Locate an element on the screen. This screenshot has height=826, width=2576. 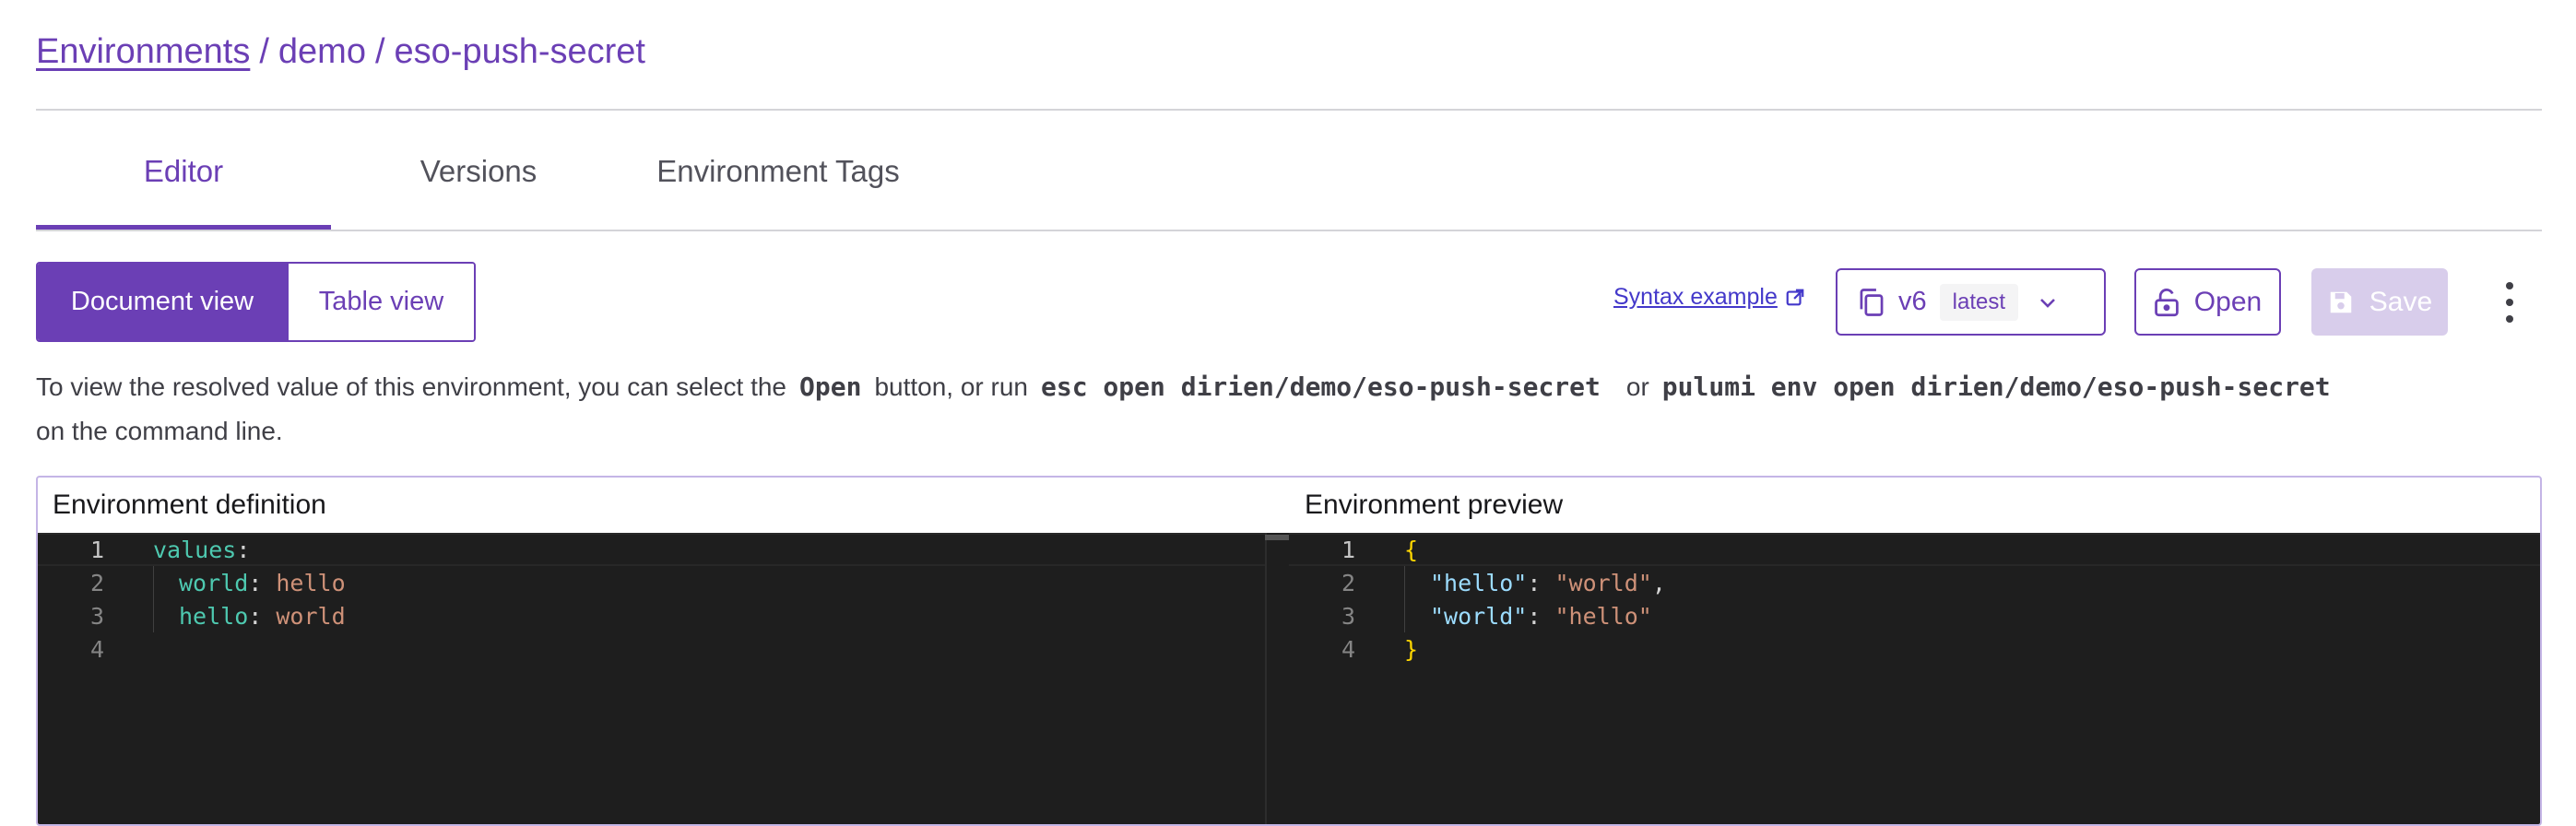
json-open-brace: { is located at coordinates (1411, 549).